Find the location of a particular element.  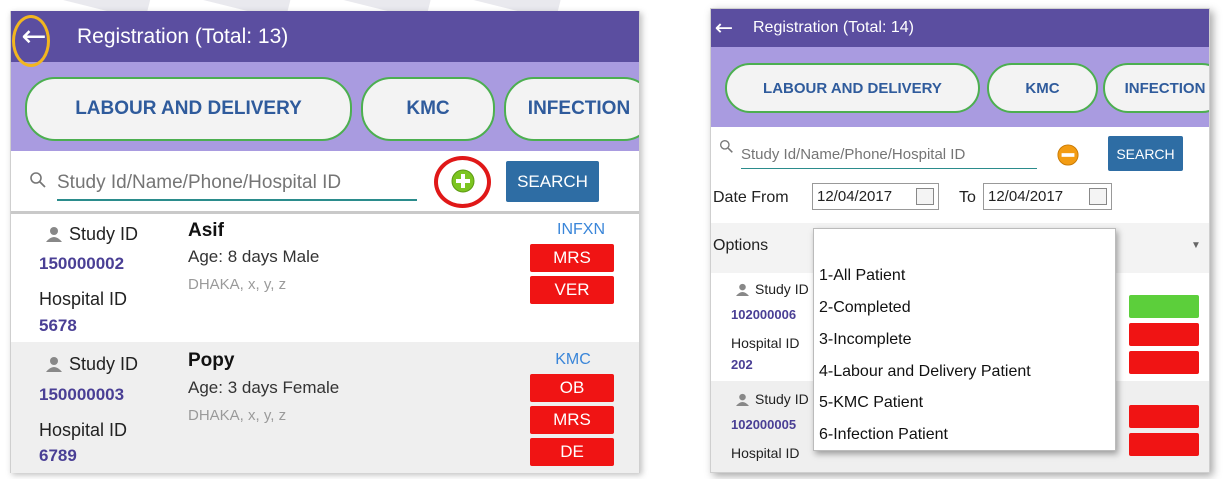

hospital-id-value: 5678 is located at coordinates (58, 325).